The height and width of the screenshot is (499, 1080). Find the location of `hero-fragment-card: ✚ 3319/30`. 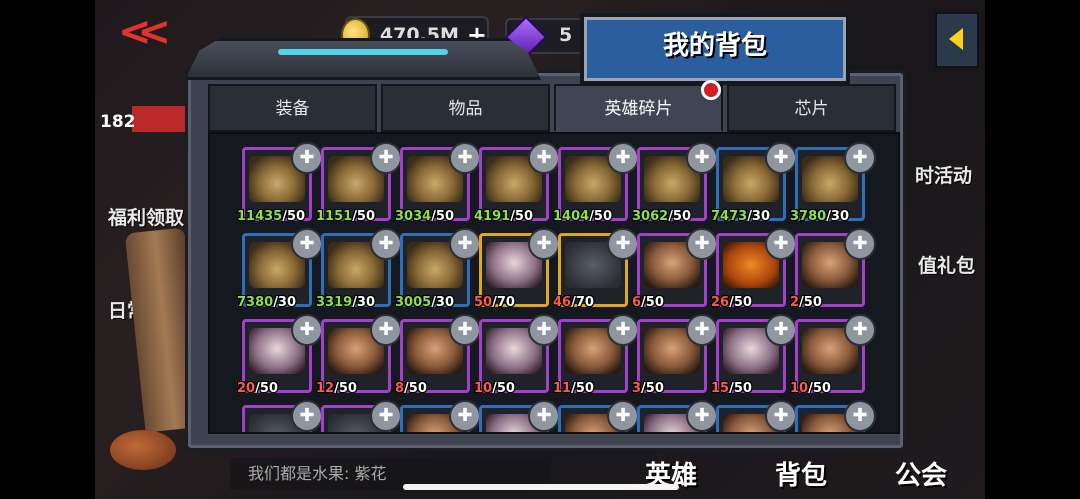

hero-fragment-card: ✚ 3319/30 is located at coordinates (359, 269).